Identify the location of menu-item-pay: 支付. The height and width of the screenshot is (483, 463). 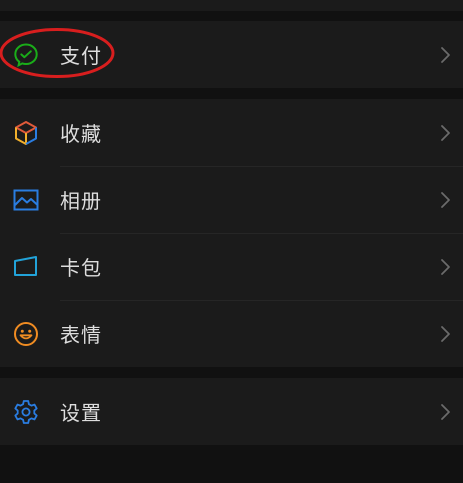
(231, 54).